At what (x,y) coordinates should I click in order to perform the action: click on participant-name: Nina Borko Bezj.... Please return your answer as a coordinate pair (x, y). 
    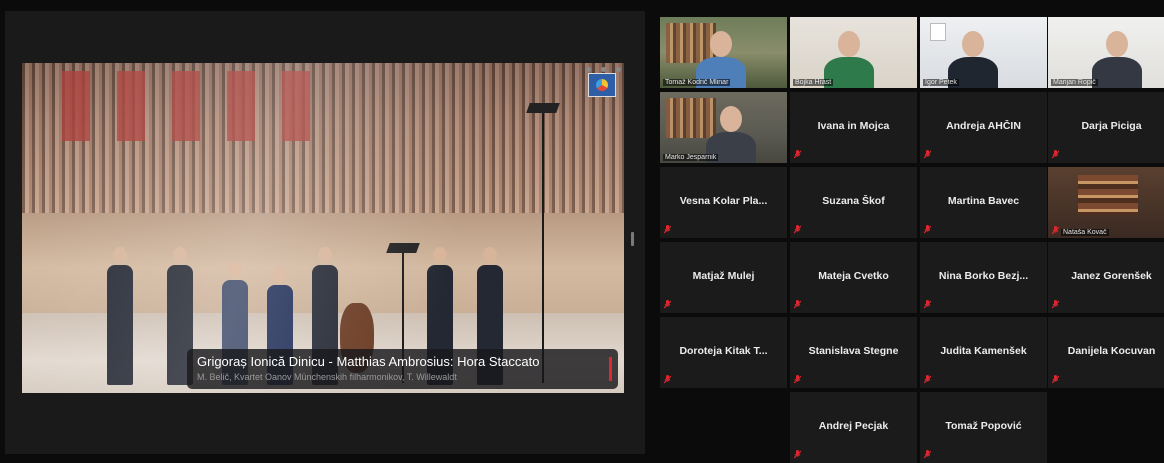
    Looking at the image, I should click on (983, 276).